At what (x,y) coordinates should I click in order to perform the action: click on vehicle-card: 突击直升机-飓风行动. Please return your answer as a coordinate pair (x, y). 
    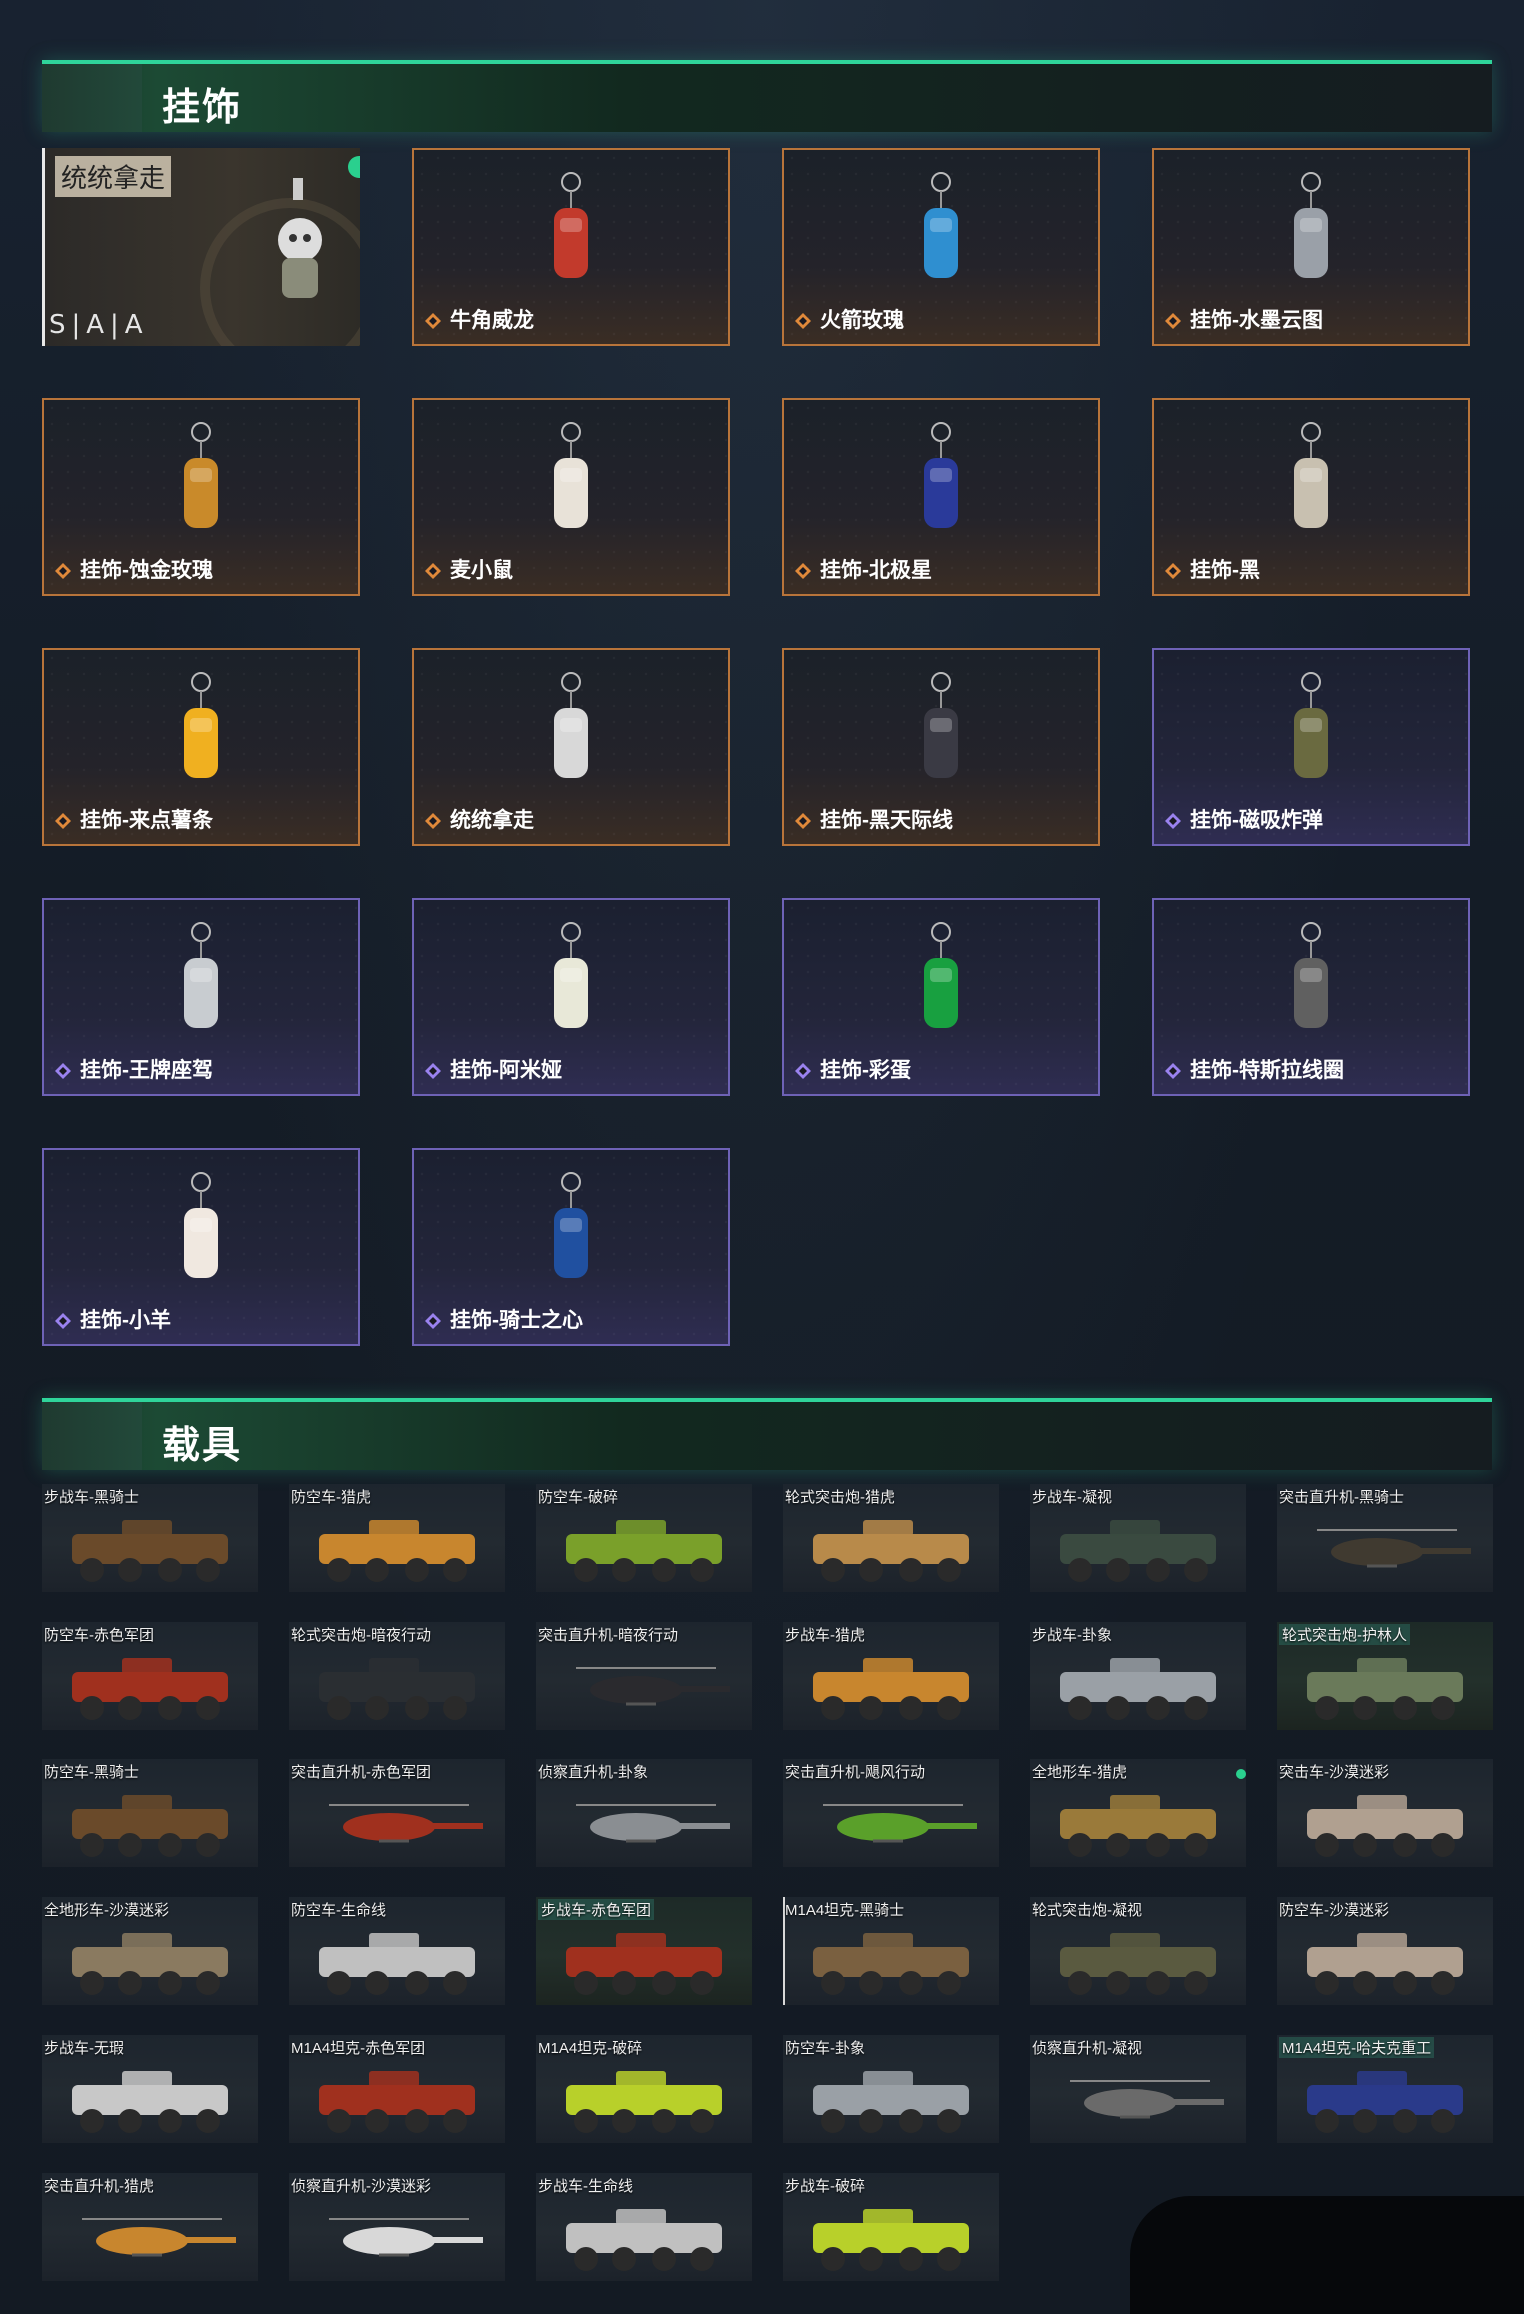
    Looking at the image, I should click on (891, 1813).